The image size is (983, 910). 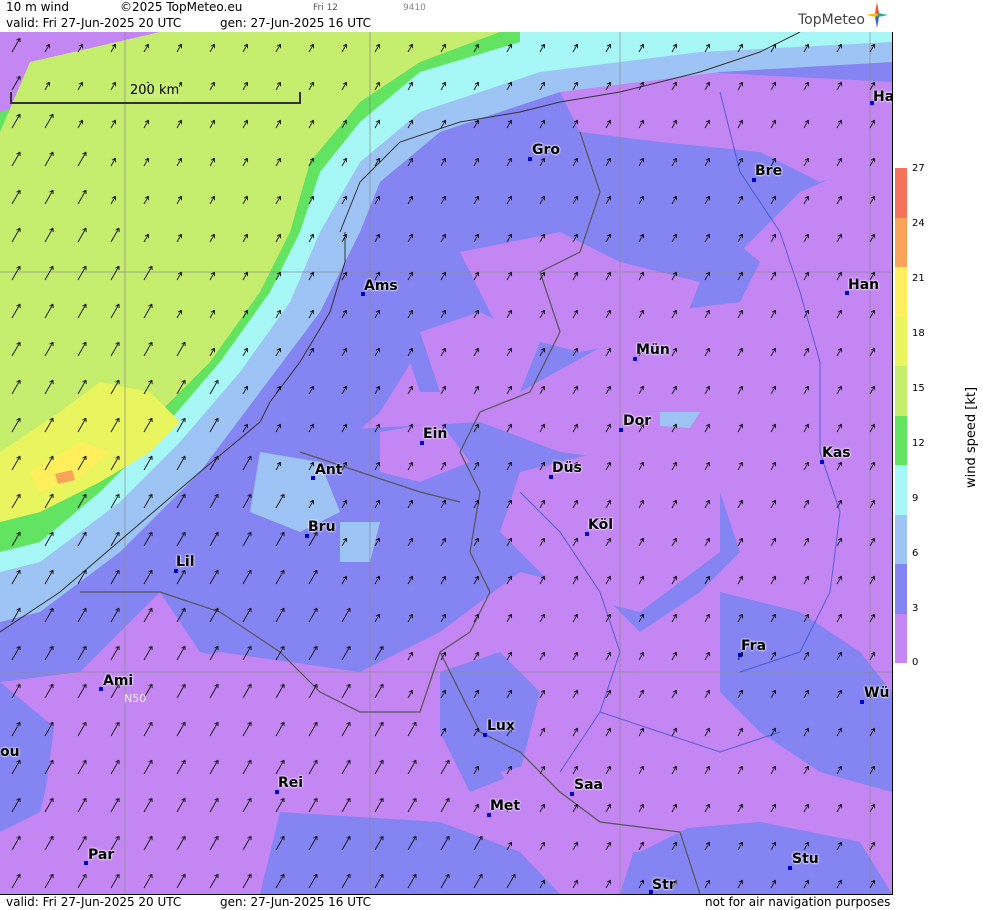 What do you see at coordinates (586, 786) in the screenshot?
I see `city-saa: Saa` at bounding box center [586, 786].